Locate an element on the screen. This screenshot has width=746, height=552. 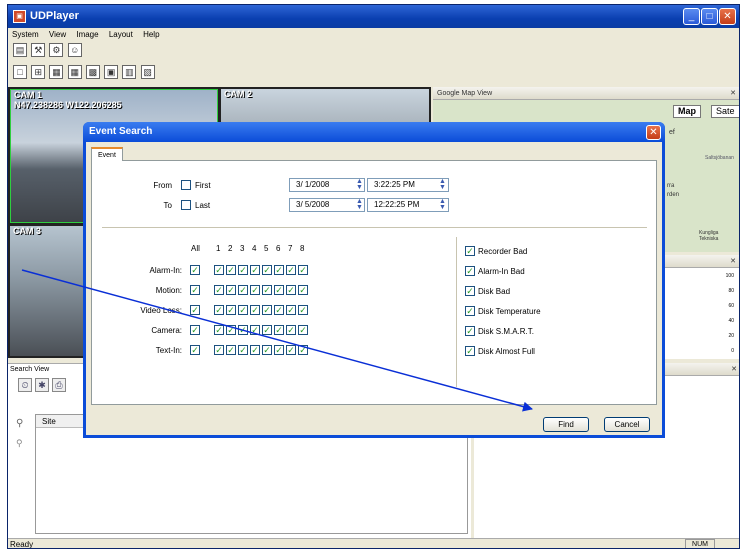
layout-custom-icon: ▥ is located at coordinates (129, 72).